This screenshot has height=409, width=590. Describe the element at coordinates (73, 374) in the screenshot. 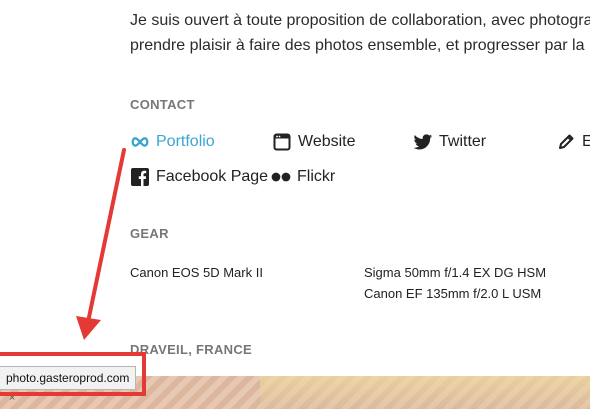

I see `annotation-highlight-box` at that location.